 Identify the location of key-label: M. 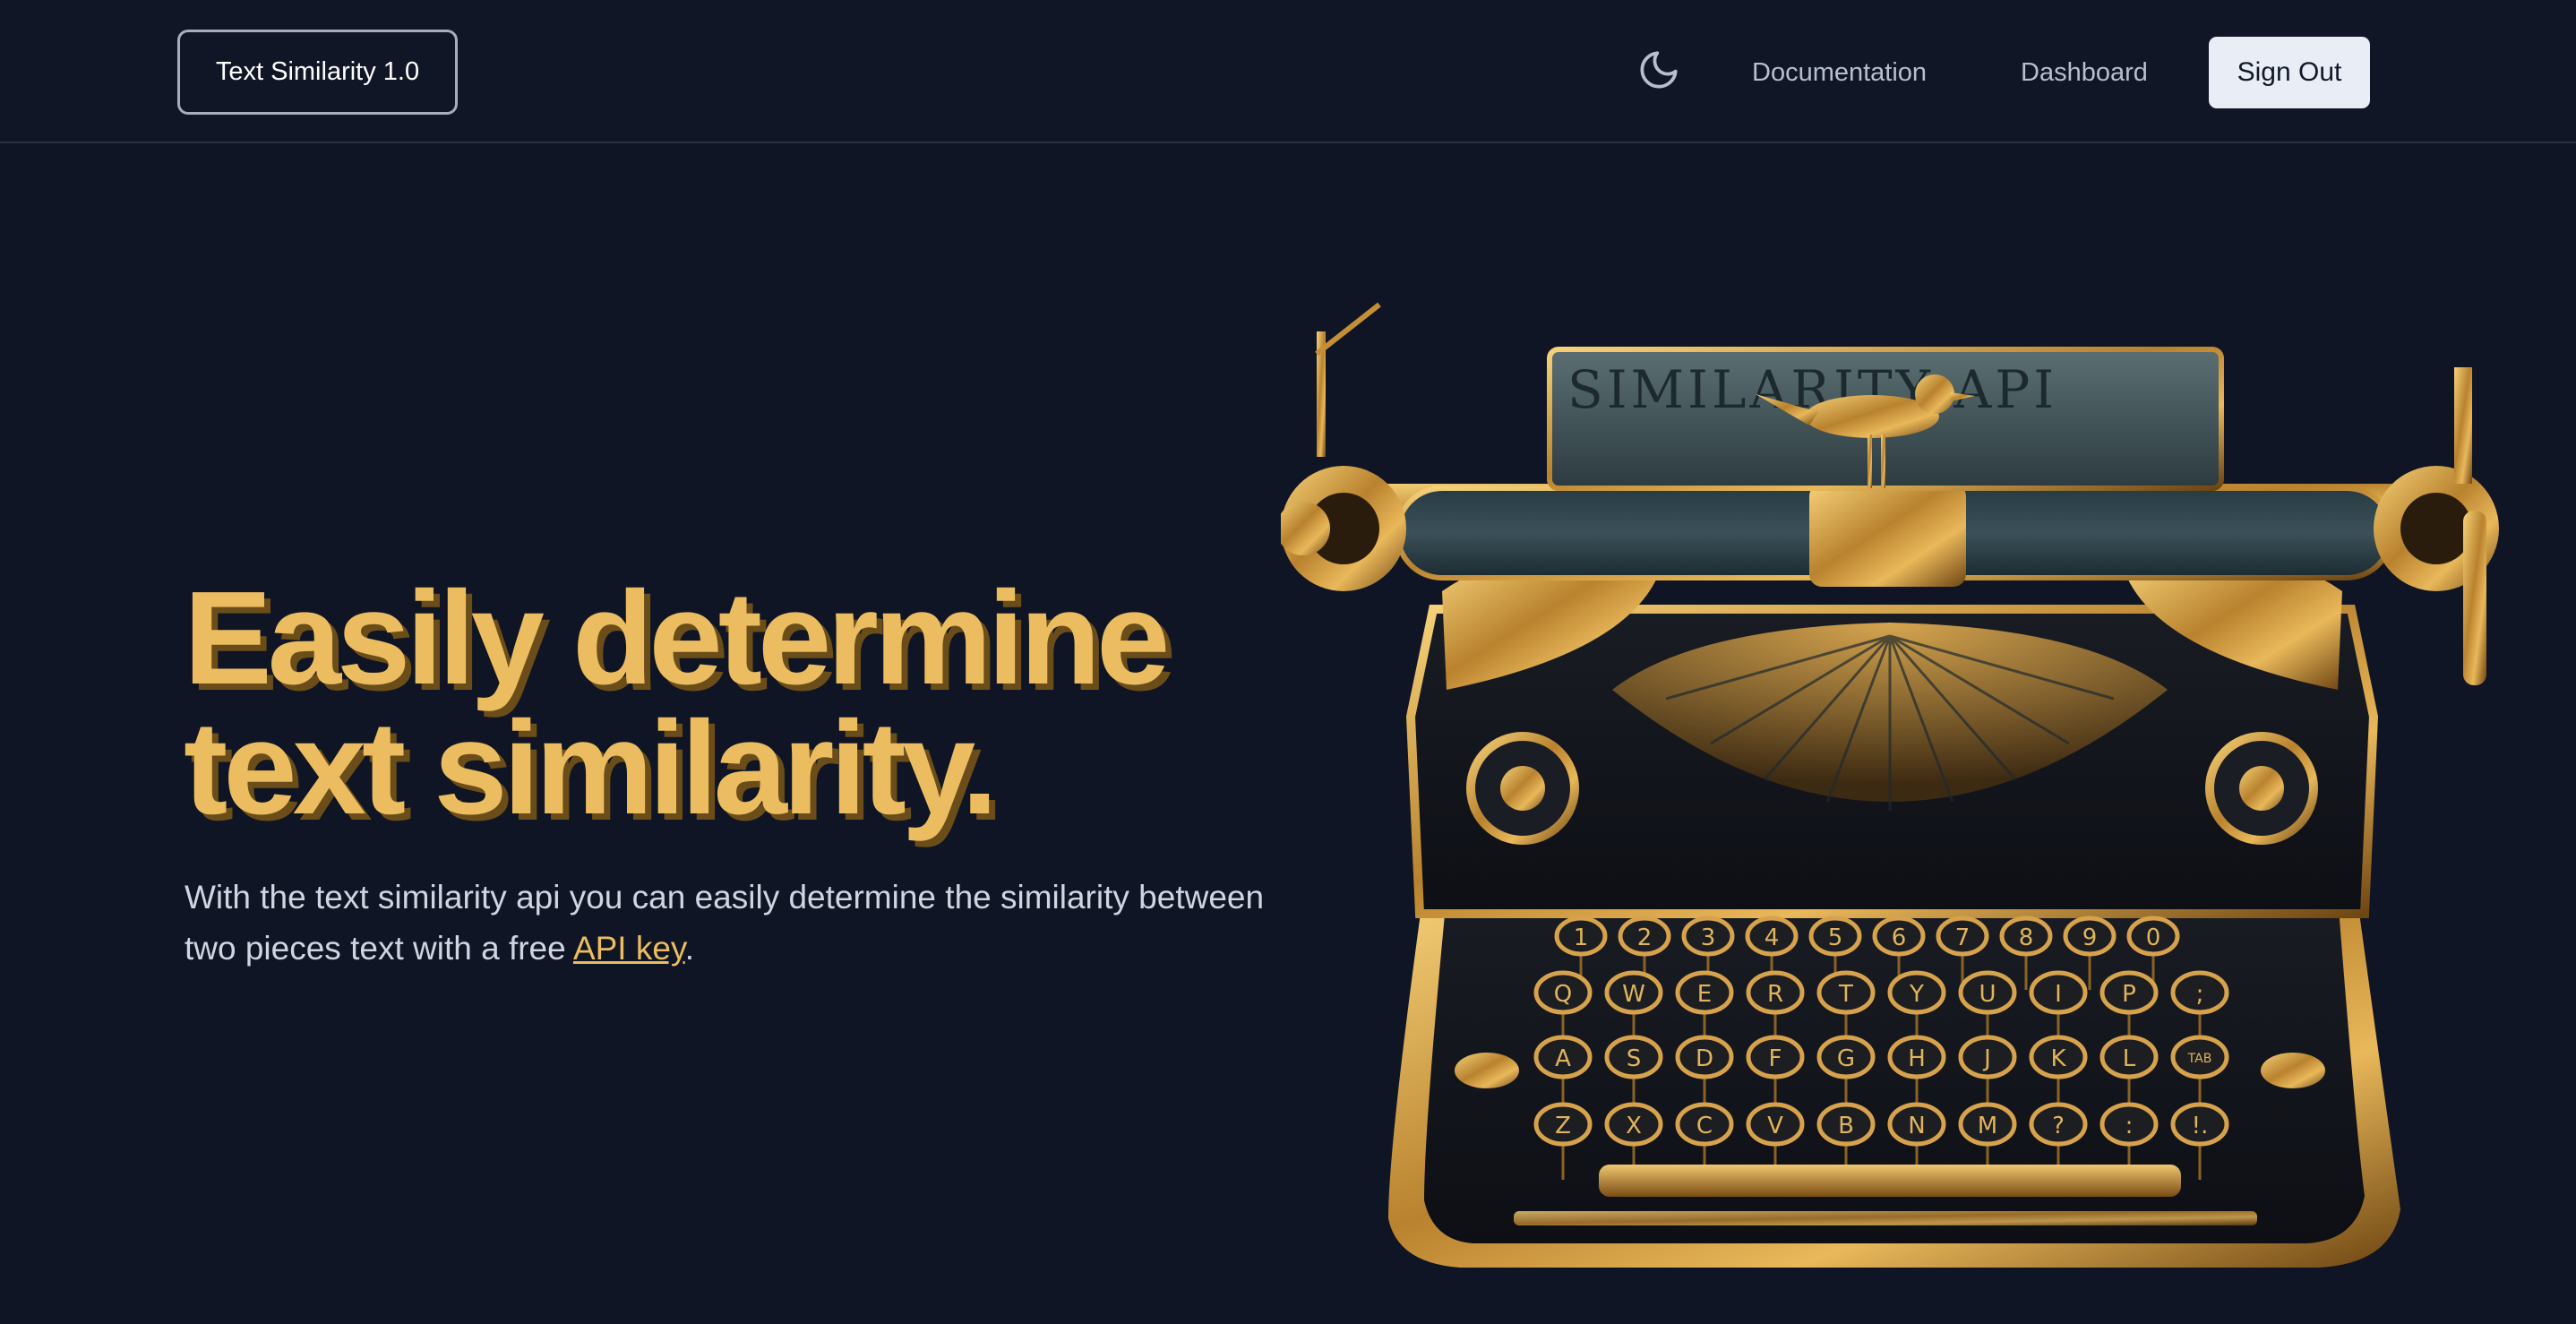
(1987, 1126).